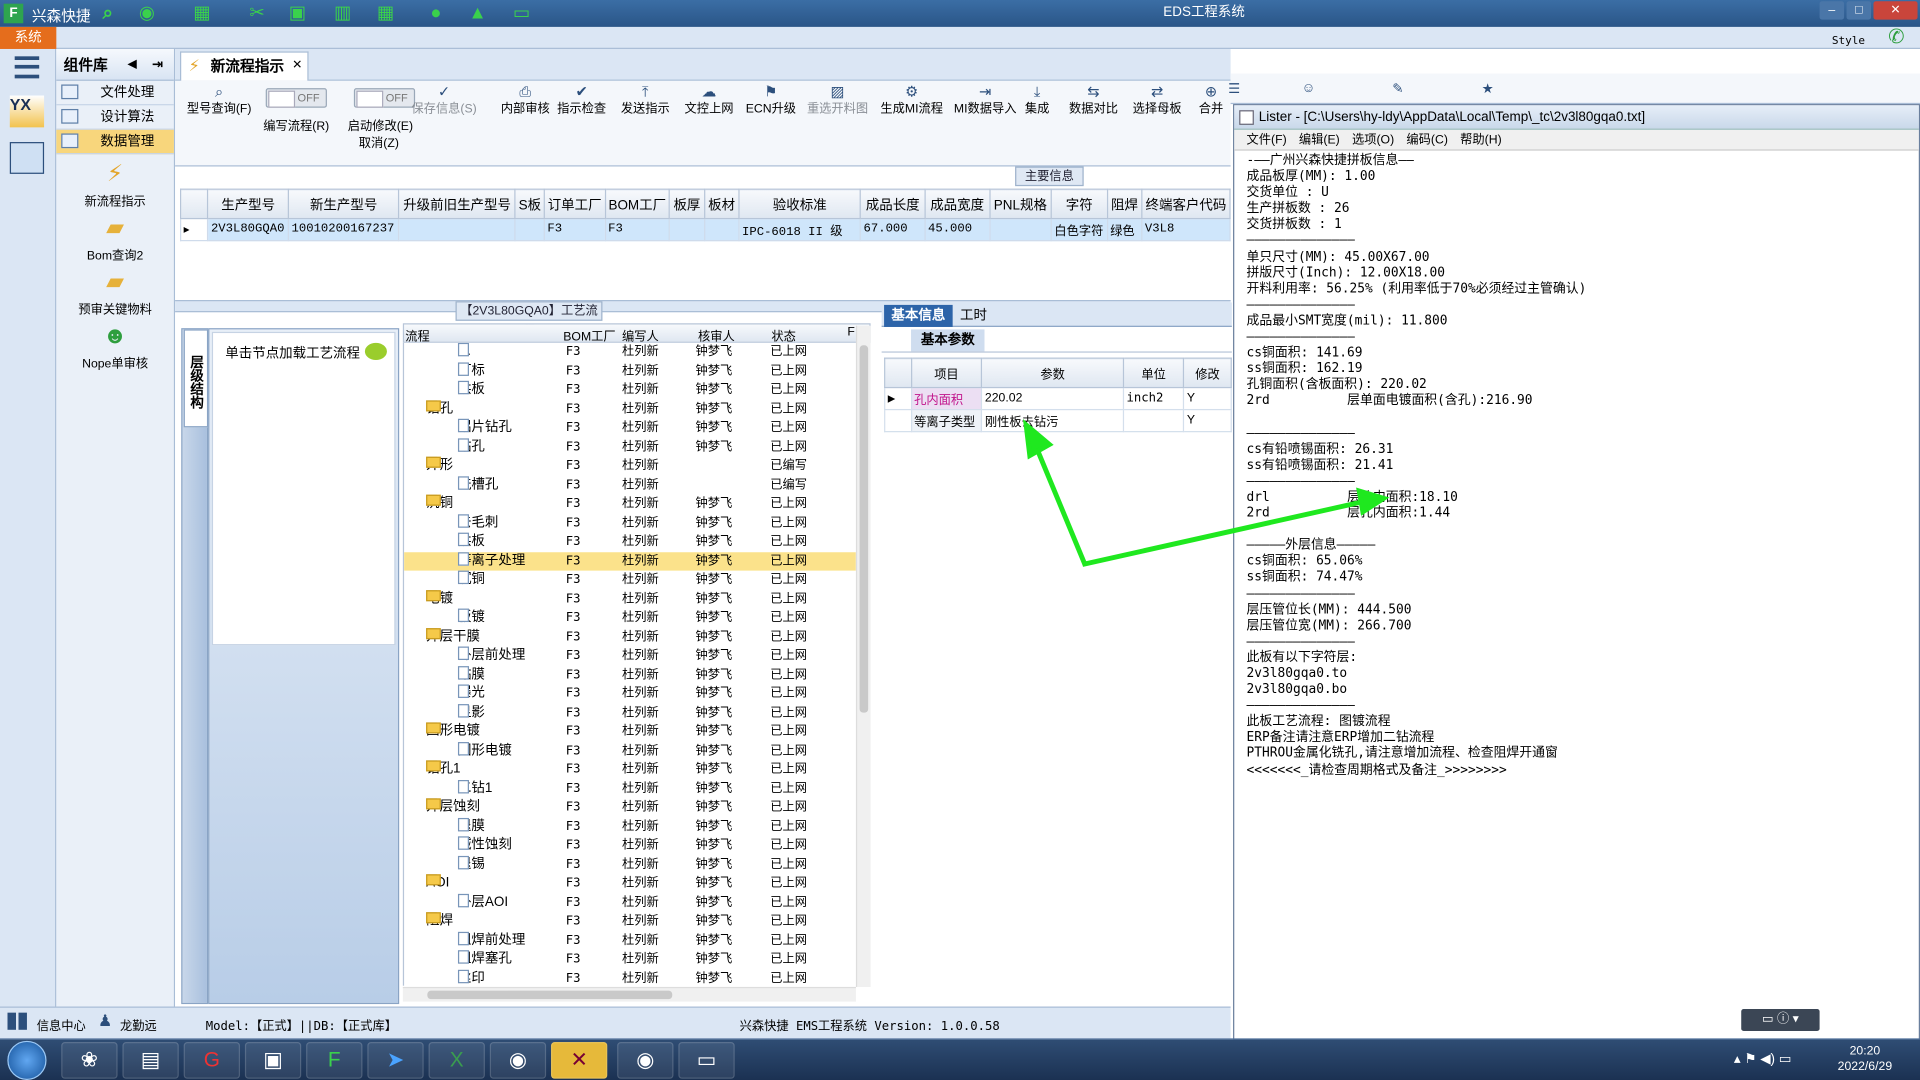 The image size is (1920, 1080). I want to click on minimize-button: –, so click(1832, 10).